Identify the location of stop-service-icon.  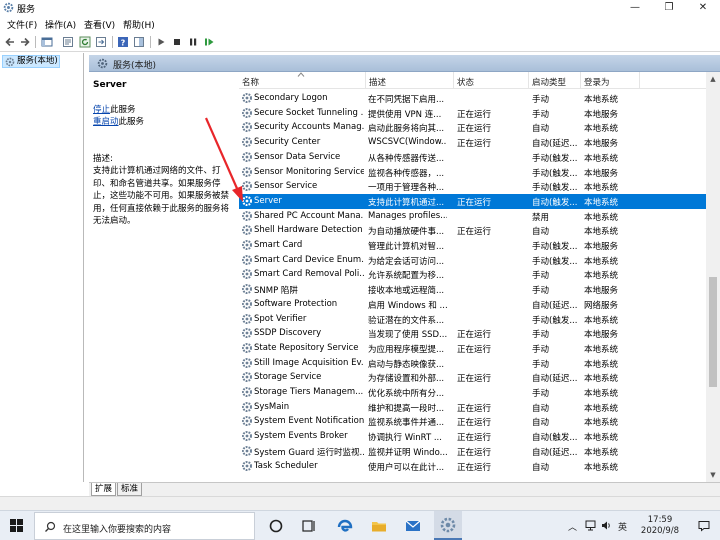
(177, 42).